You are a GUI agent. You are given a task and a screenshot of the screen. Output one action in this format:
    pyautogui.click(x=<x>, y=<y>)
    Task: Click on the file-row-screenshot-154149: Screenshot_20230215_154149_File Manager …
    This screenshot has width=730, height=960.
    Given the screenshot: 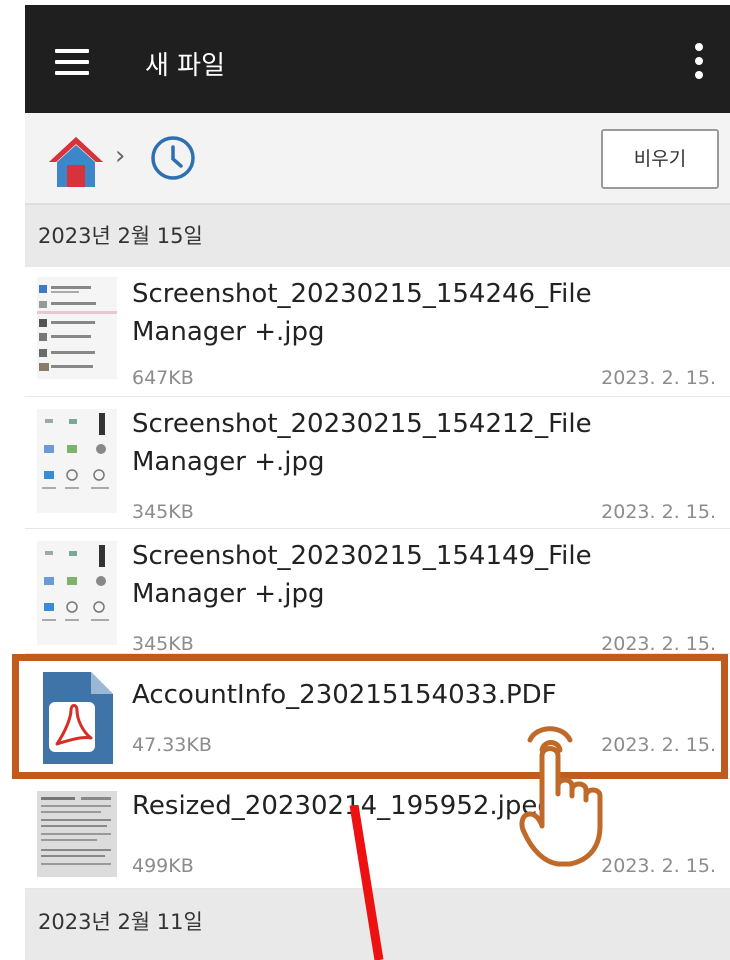 What is the action you would take?
    pyautogui.click(x=377, y=592)
    